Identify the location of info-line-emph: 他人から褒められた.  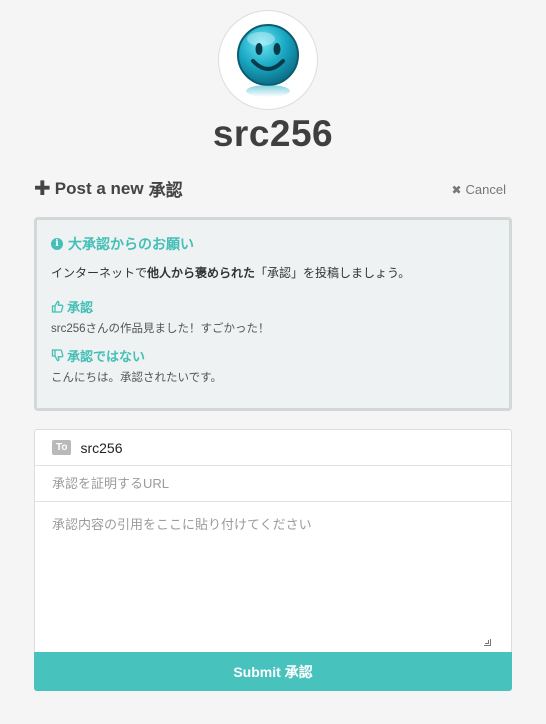
(201, 273).